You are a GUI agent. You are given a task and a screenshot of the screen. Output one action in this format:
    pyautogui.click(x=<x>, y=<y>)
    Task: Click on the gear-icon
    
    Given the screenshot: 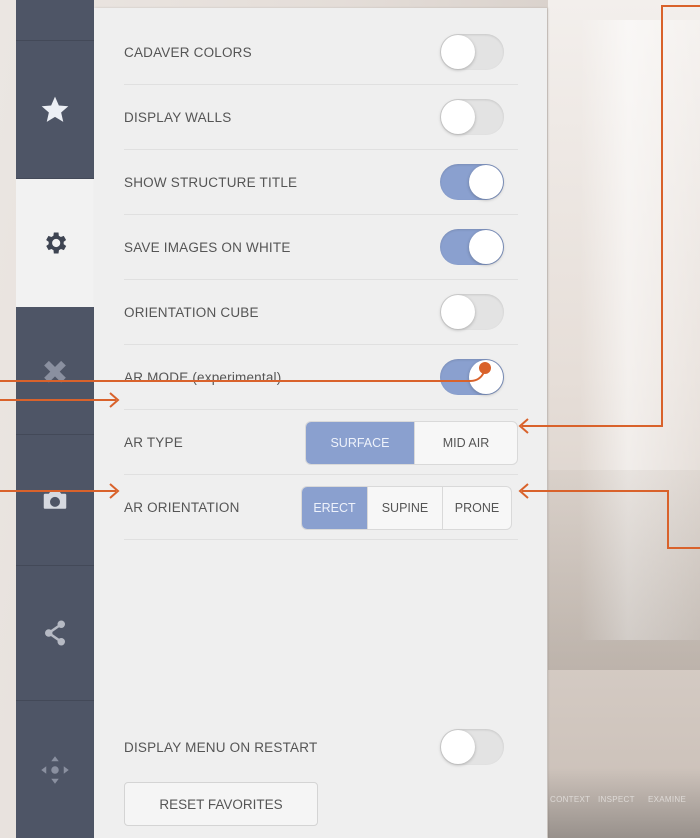 What is the action you would take?
    pyautogui.click(x=56, y=243)
    